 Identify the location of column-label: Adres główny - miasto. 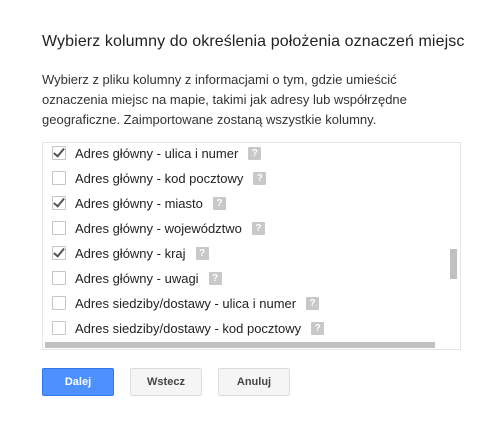
(139, 203).